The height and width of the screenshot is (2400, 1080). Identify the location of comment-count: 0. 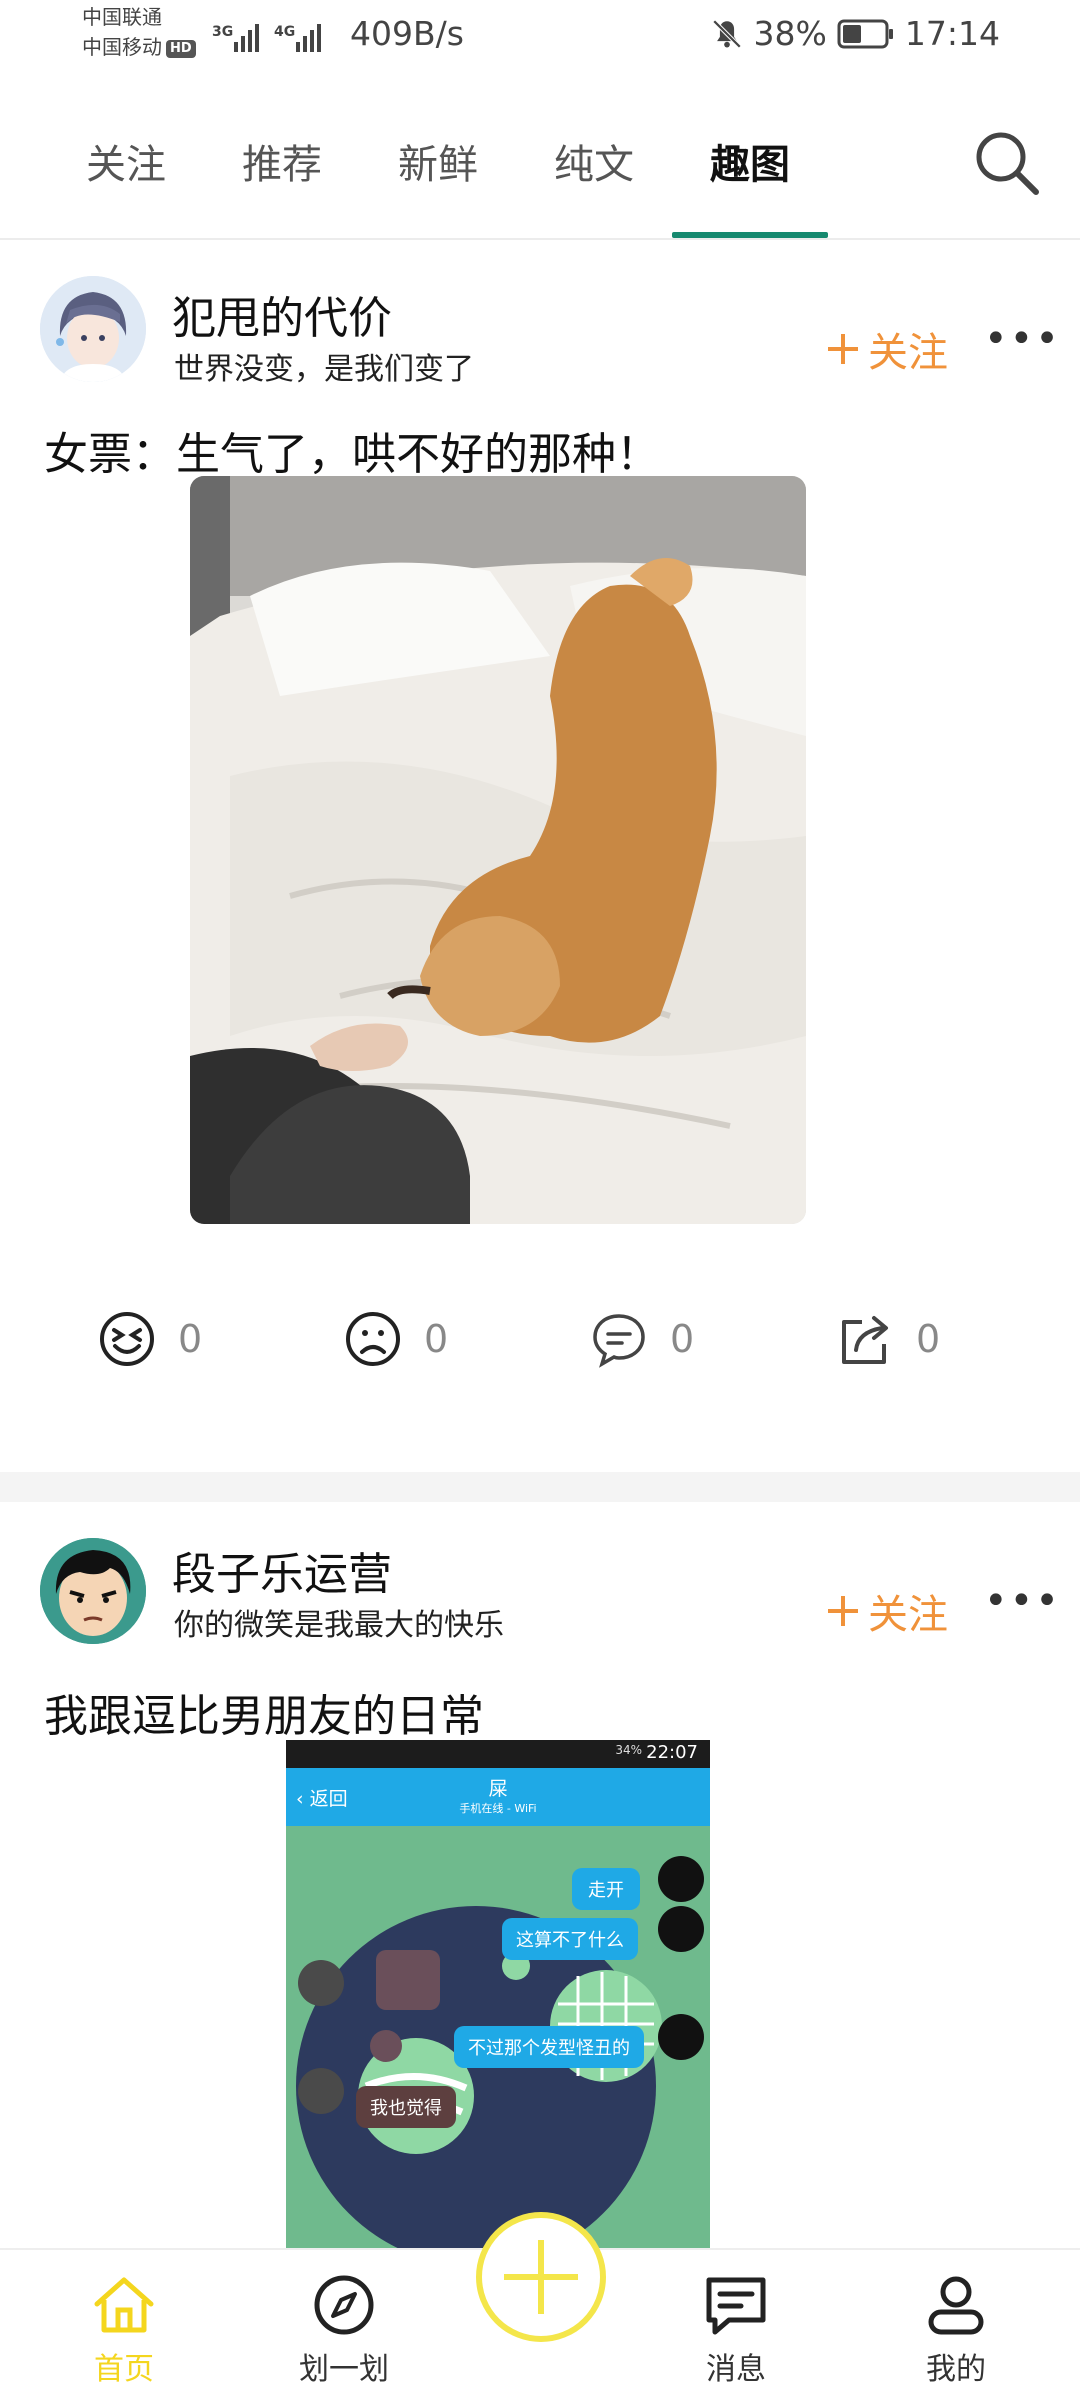
(682, 1339).